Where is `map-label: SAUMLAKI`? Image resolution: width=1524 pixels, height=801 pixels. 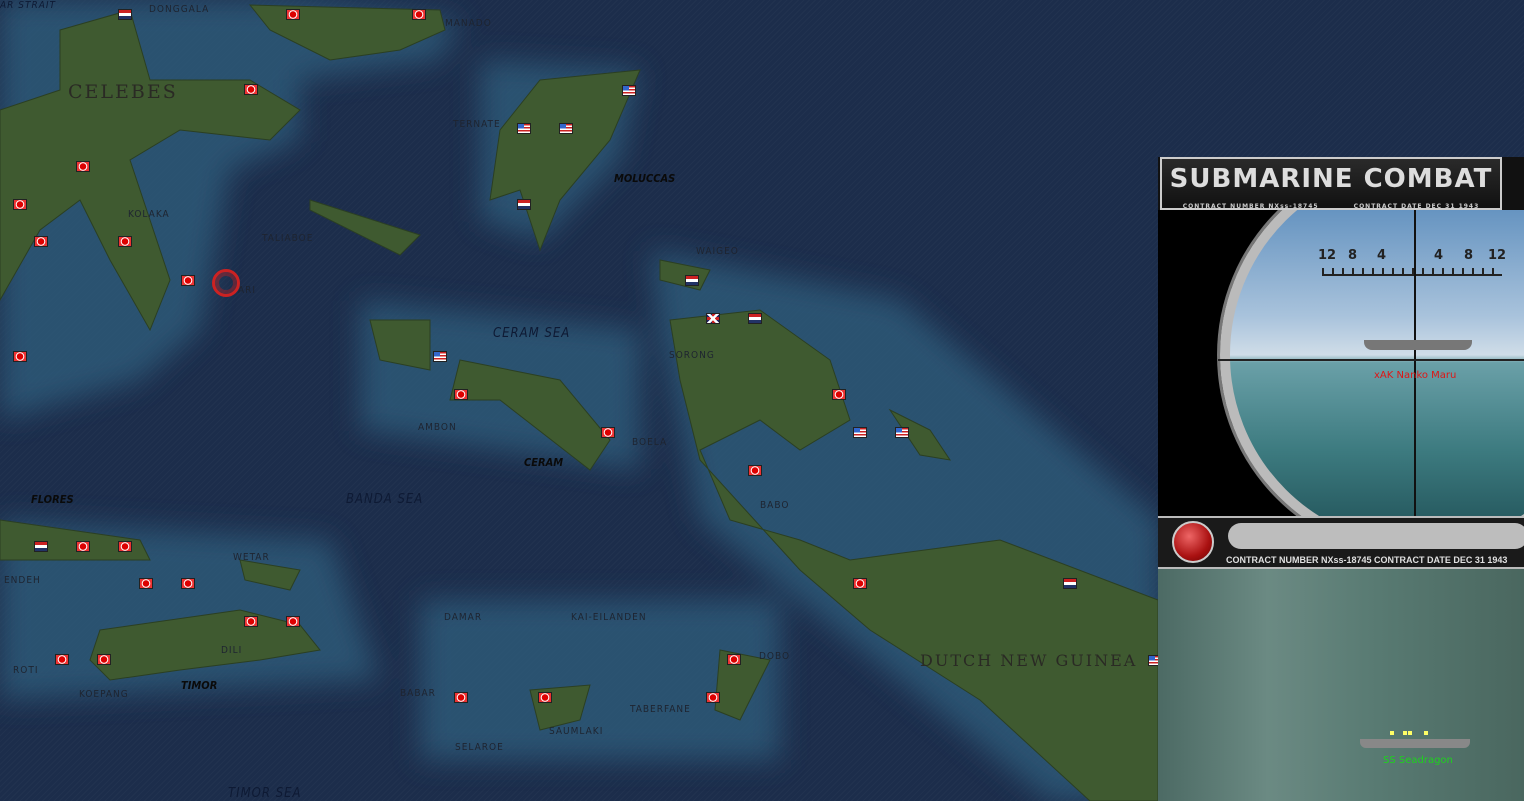 map-label: SAUMLAKI is located at coordinates (576, 731).